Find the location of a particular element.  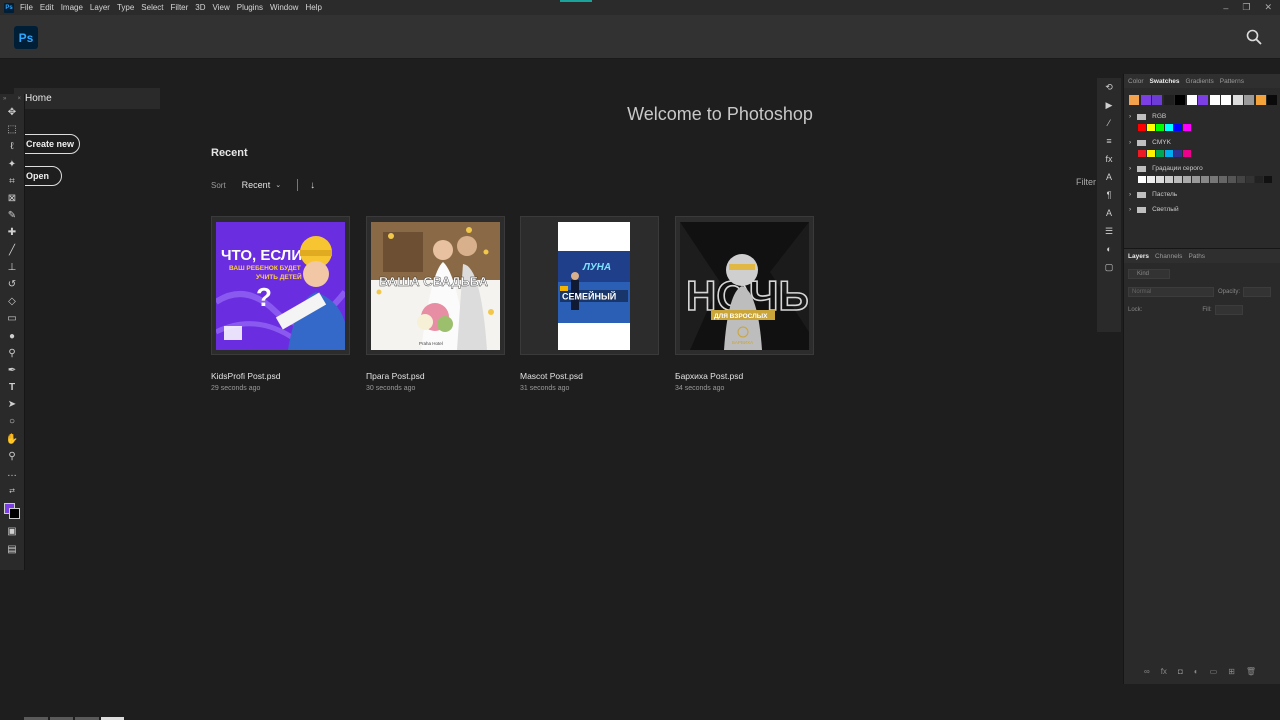

file-name: KidsProfi Post.psd is located at coordinates (245, 376).